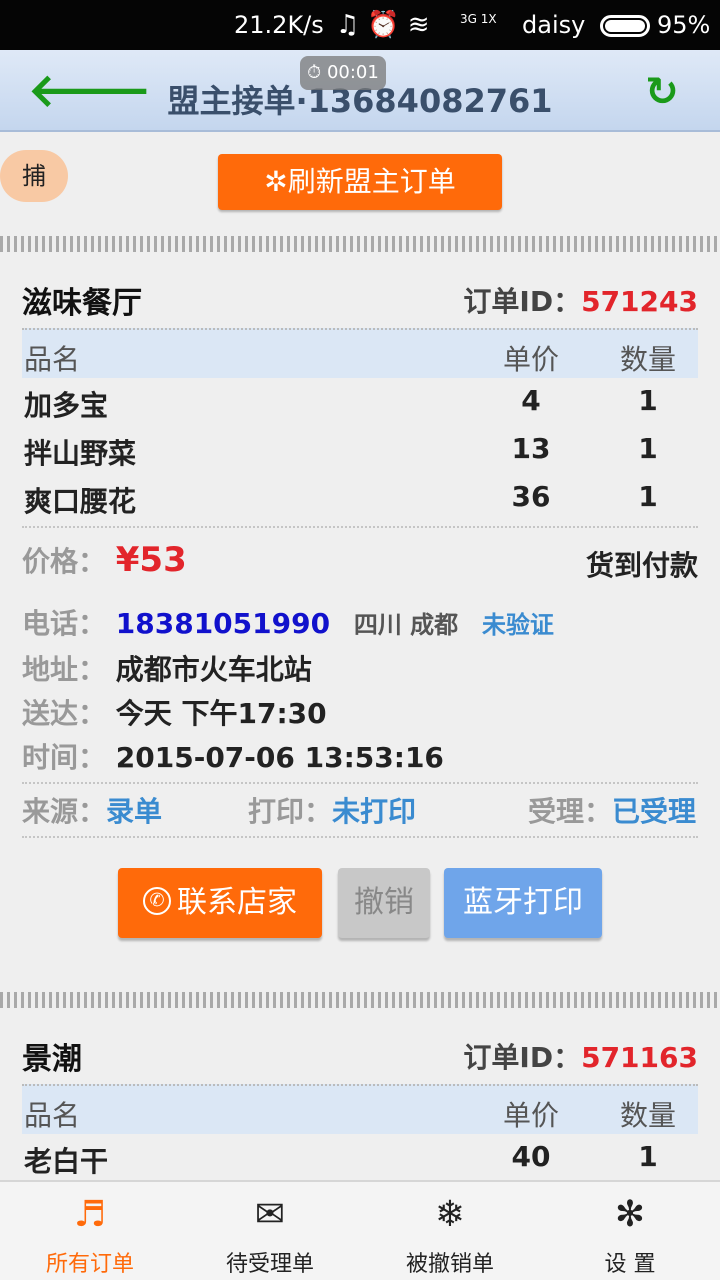 This screenshot has width=720, height=1280. I want to click on bottom-nav: ♬ 所有订单 ✉ 待受理单 ❄ 被撤销单 ✻ 设 置, so click(360, 1230).